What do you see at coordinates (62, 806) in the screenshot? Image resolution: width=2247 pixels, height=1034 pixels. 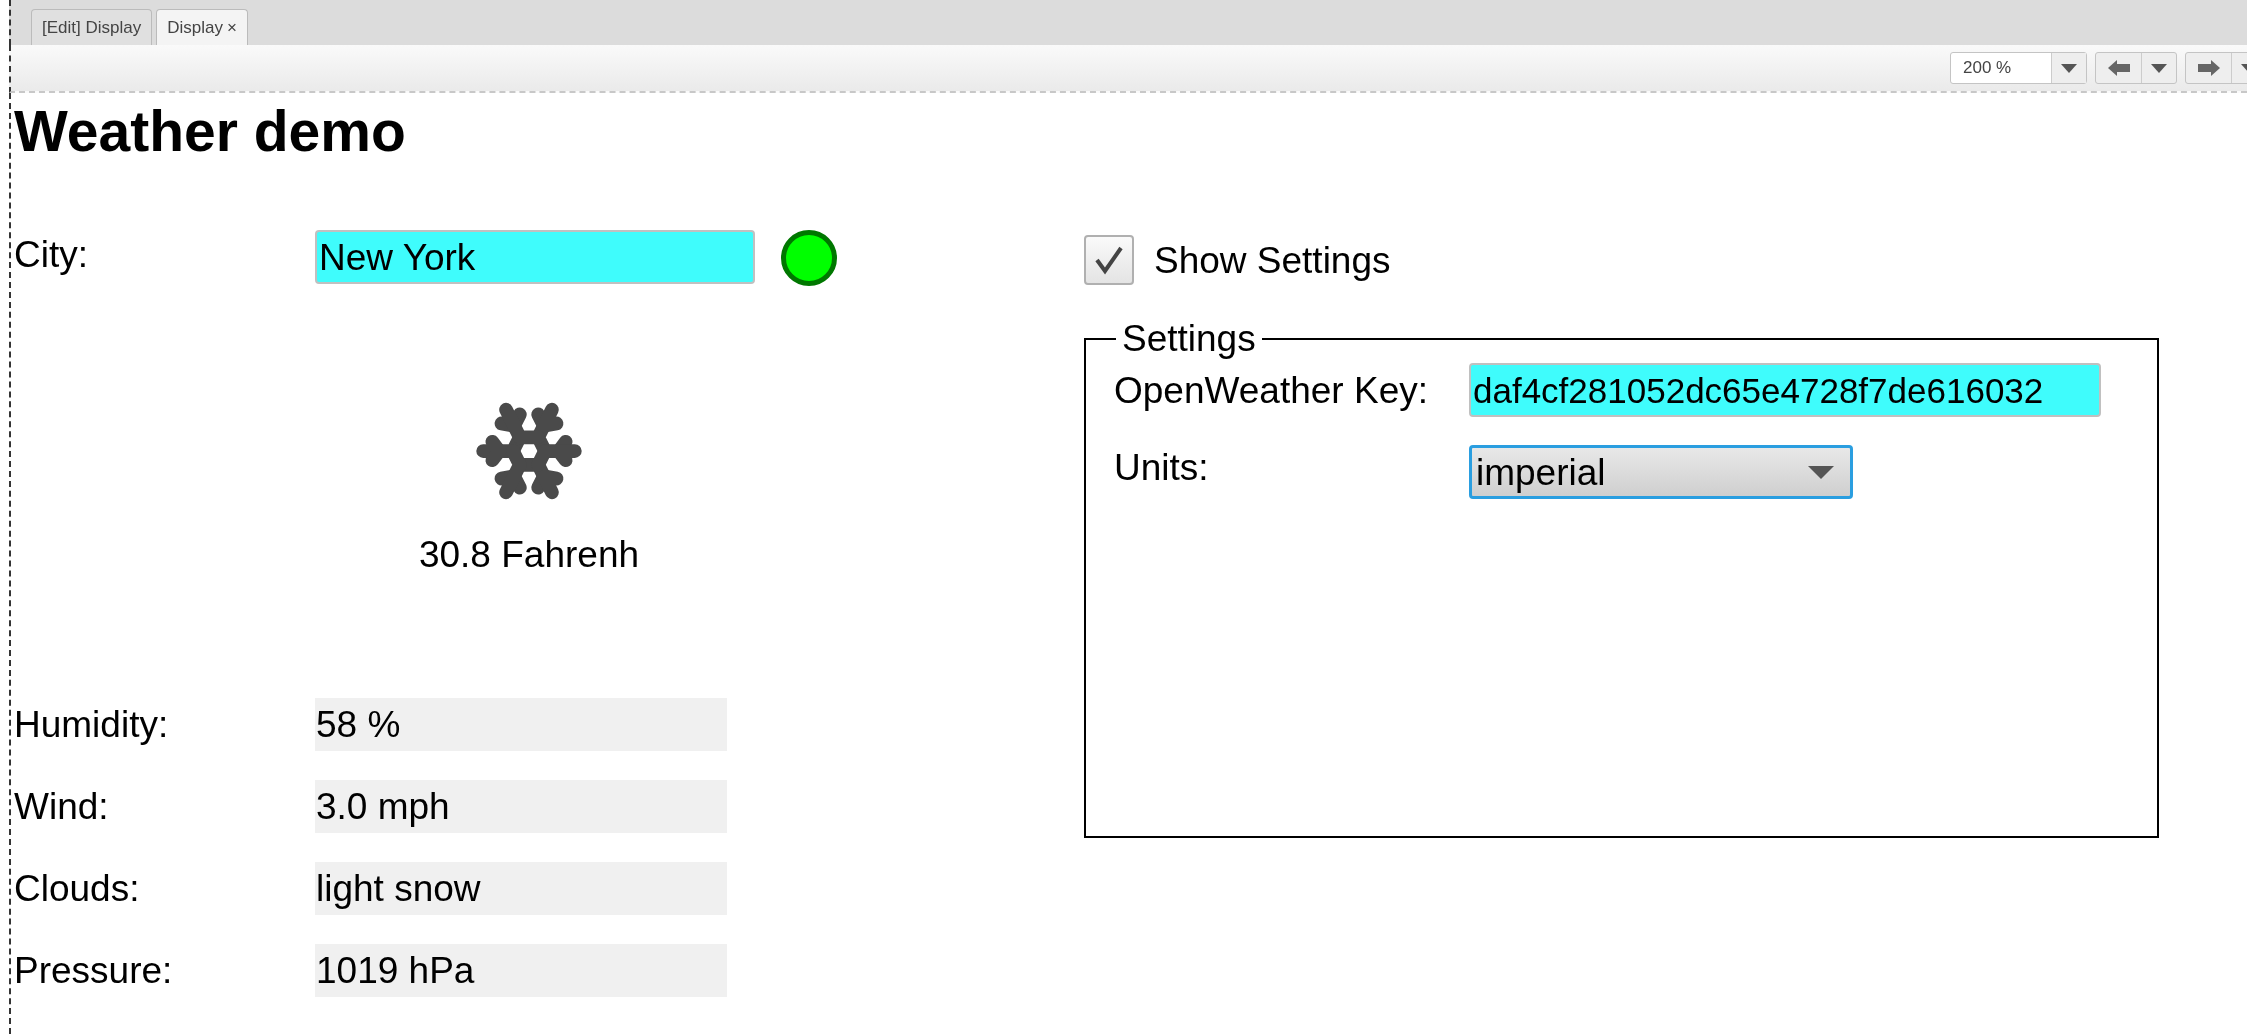 I see `reading-label: Wind:` at bounding box center [62, 806].